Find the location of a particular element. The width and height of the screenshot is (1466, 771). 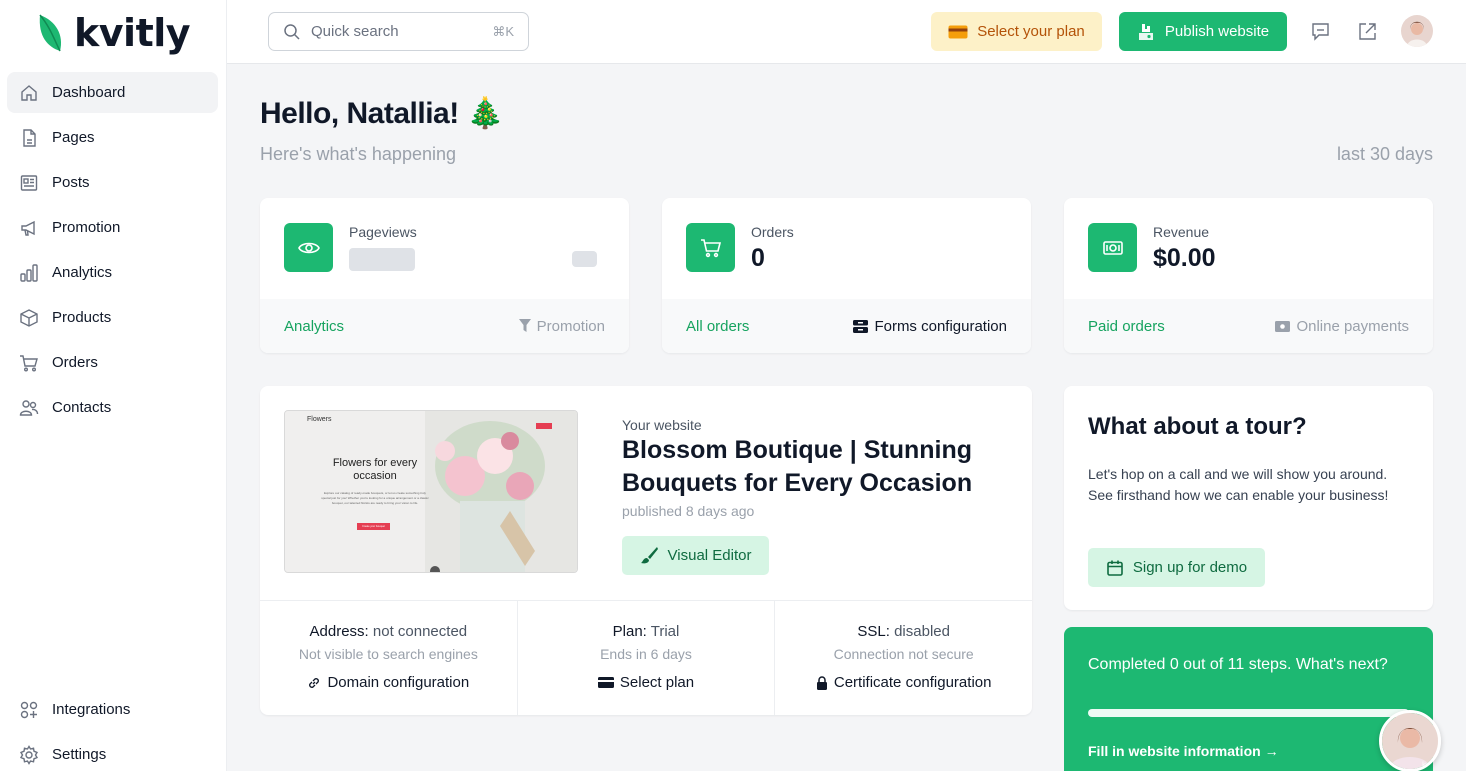

select-plan-button: Select your plan is located at coordinates (1016, 31).